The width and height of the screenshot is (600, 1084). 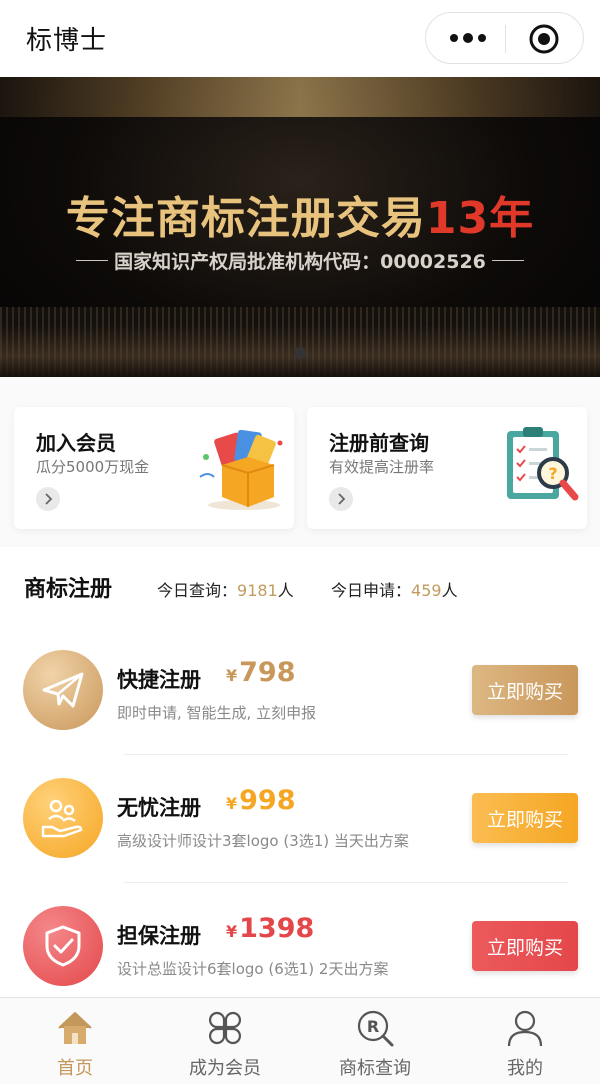 I want to click on tab-become-member: 成为会员, so click(x=225, y=1041).